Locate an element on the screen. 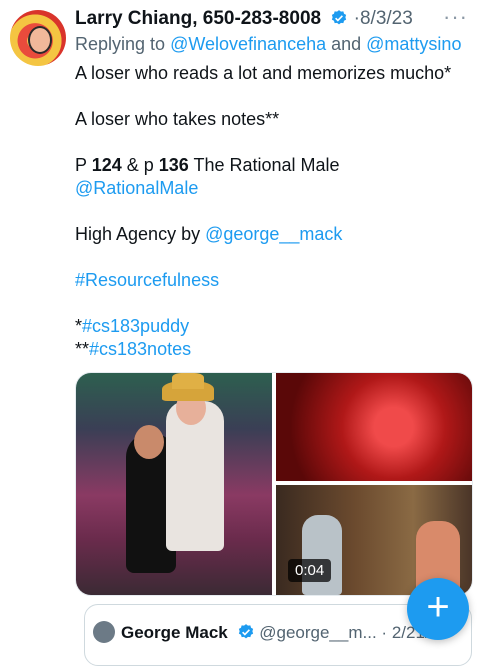 This screenshot has height=666, width=482. photo-cowboy-hat is located at coordinates (174, 484).